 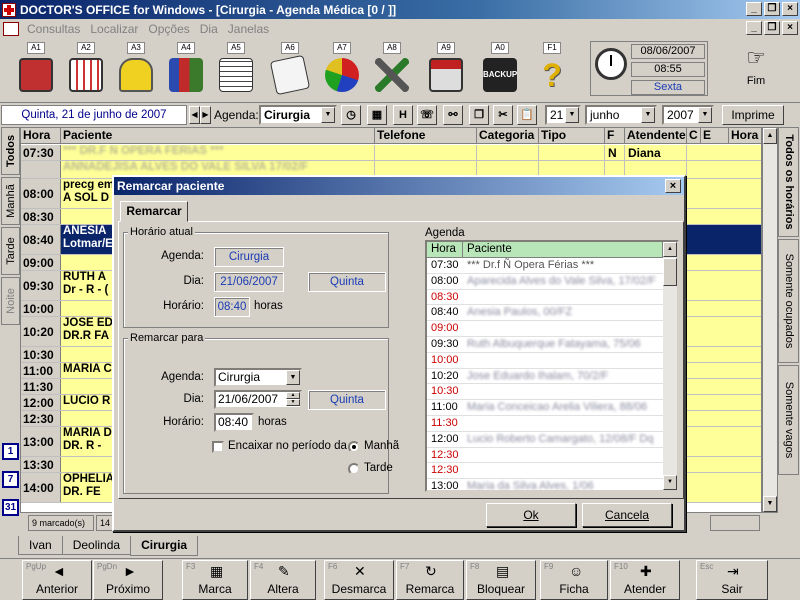 What do you see at coordinates (790, 9) in the screenshot?
I see `close-button: ×` at bounding box center [790, 9].